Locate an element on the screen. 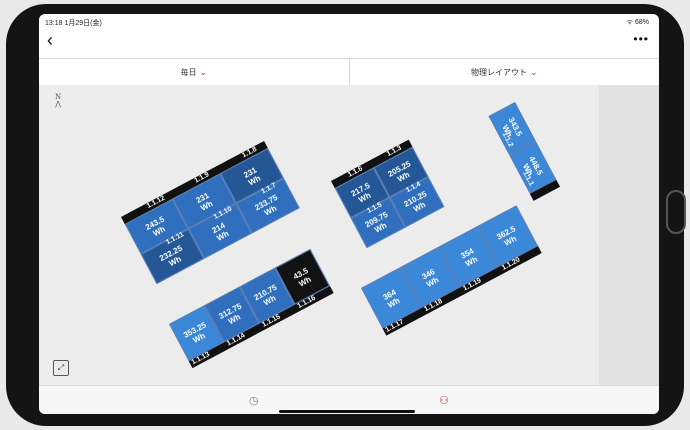 This screenshot has width=690, height=430. north-arrow-icon: ⋀ is located at coordinates (58, 104).